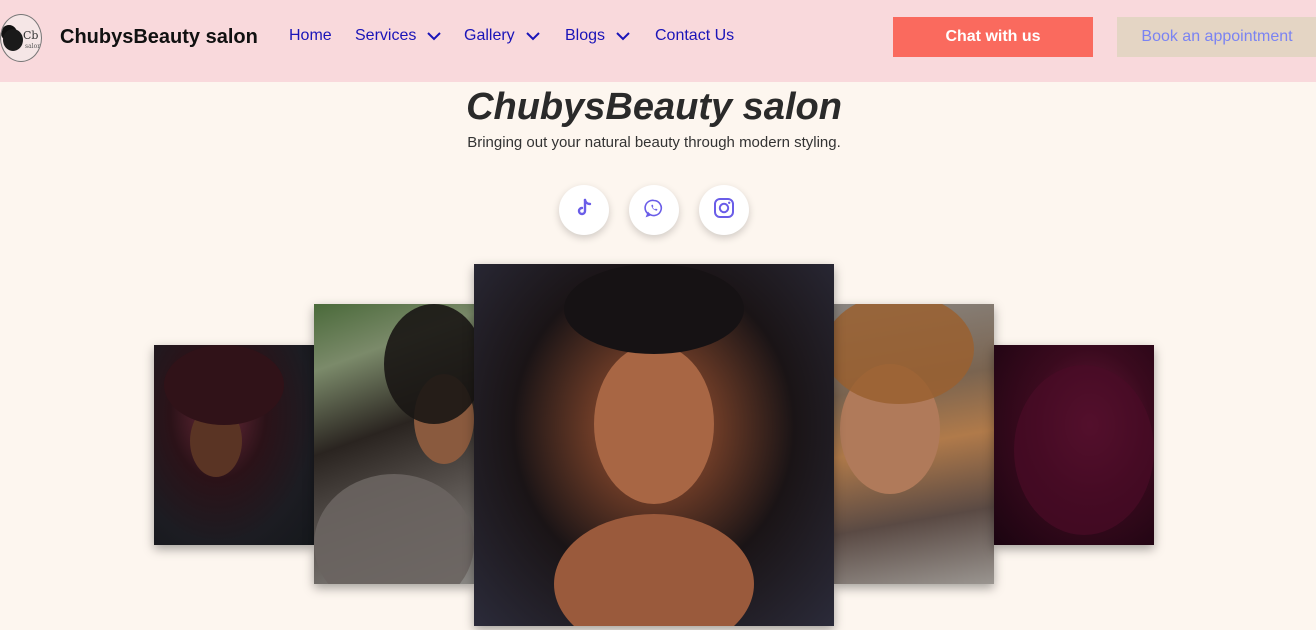 This screenshot has height=630, width=1316. What do you see at coordinates (159, 37) in the screenshot?
I see `brand-name: ChubysBeauty salon` at bounding box center [159, 37].